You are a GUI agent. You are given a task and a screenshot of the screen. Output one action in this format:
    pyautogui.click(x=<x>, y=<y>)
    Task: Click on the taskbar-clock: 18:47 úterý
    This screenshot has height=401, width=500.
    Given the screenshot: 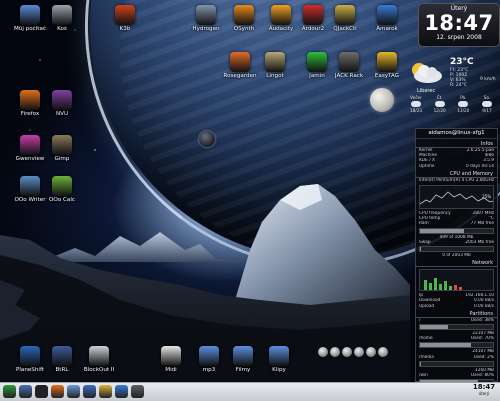 What is the action you would take?
    pyautogui.click(x=484, y=389)
    